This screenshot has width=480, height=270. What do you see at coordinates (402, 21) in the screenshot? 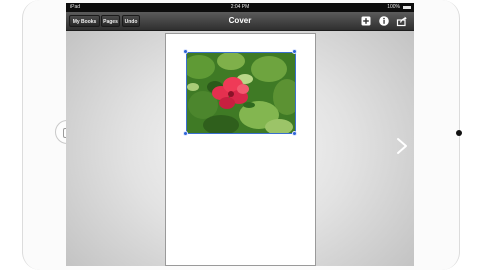
I see `share-icon` at bounding box center [402, 21].